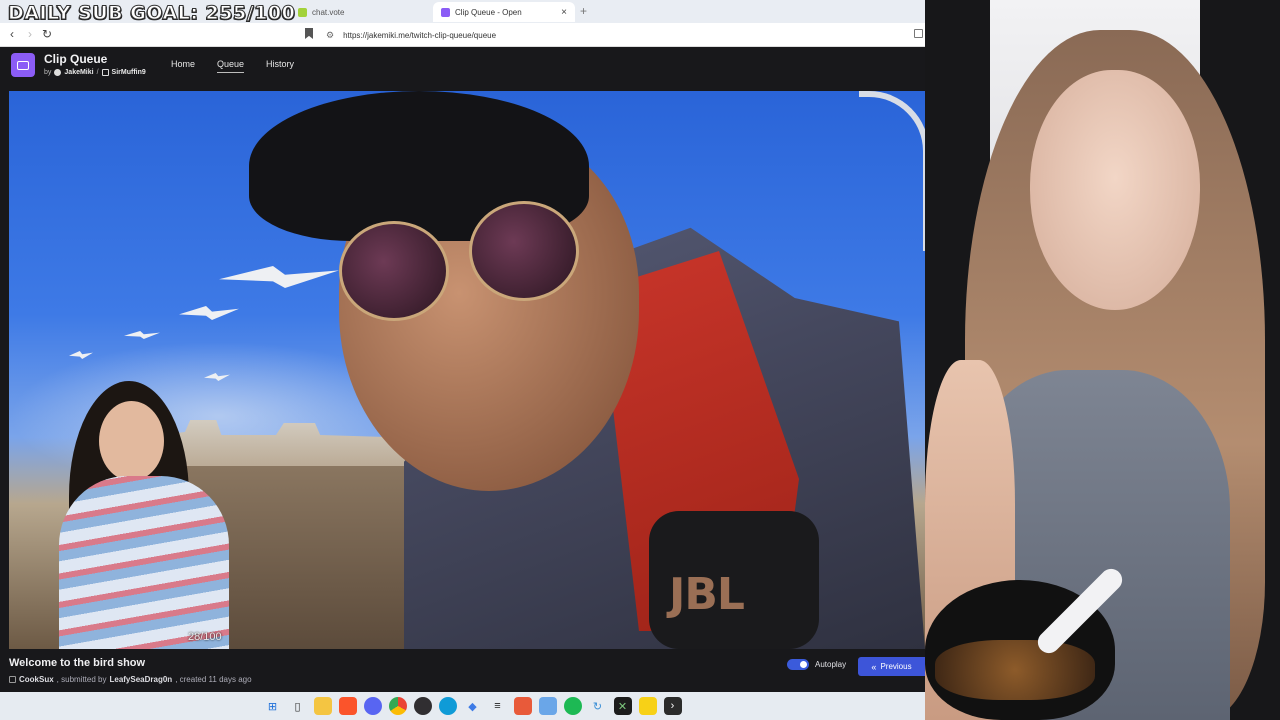 The width and height of the screenshot is (1280, 720). What do you see at coordinates (76, 59) in the screenshot?
I see `app-title: Clip Queue` at bounding box center [76, 59].